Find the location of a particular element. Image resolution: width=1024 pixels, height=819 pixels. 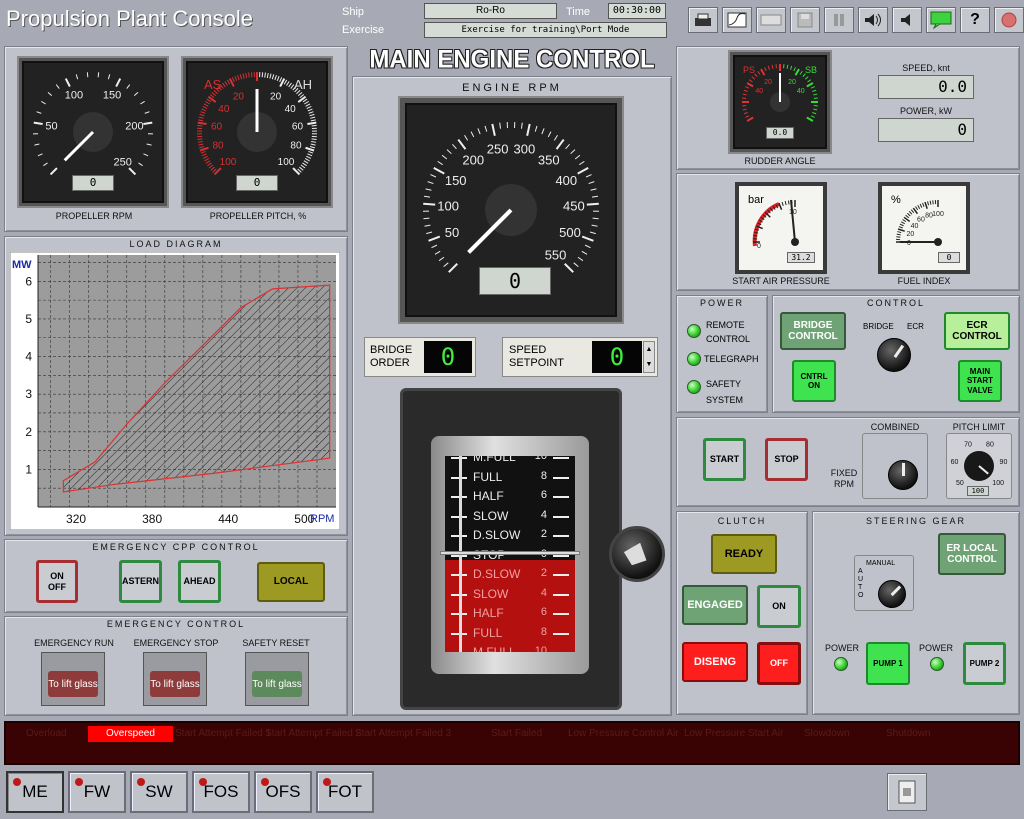

pitch-limit-dial: 50 60 70 80 90 100 100 is located at coordinates (979, 466).